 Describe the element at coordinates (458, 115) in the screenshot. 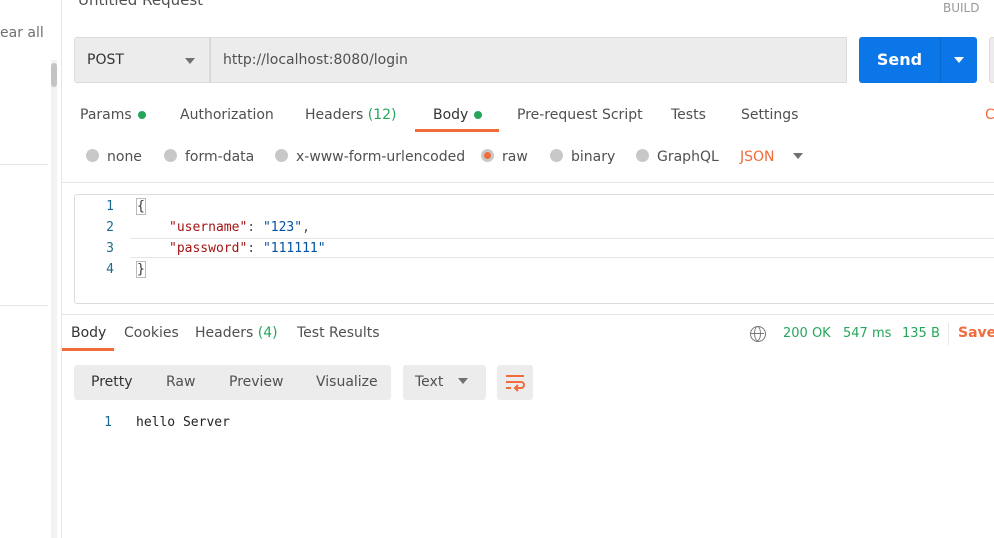

I see `tab-body: Body` at that location.